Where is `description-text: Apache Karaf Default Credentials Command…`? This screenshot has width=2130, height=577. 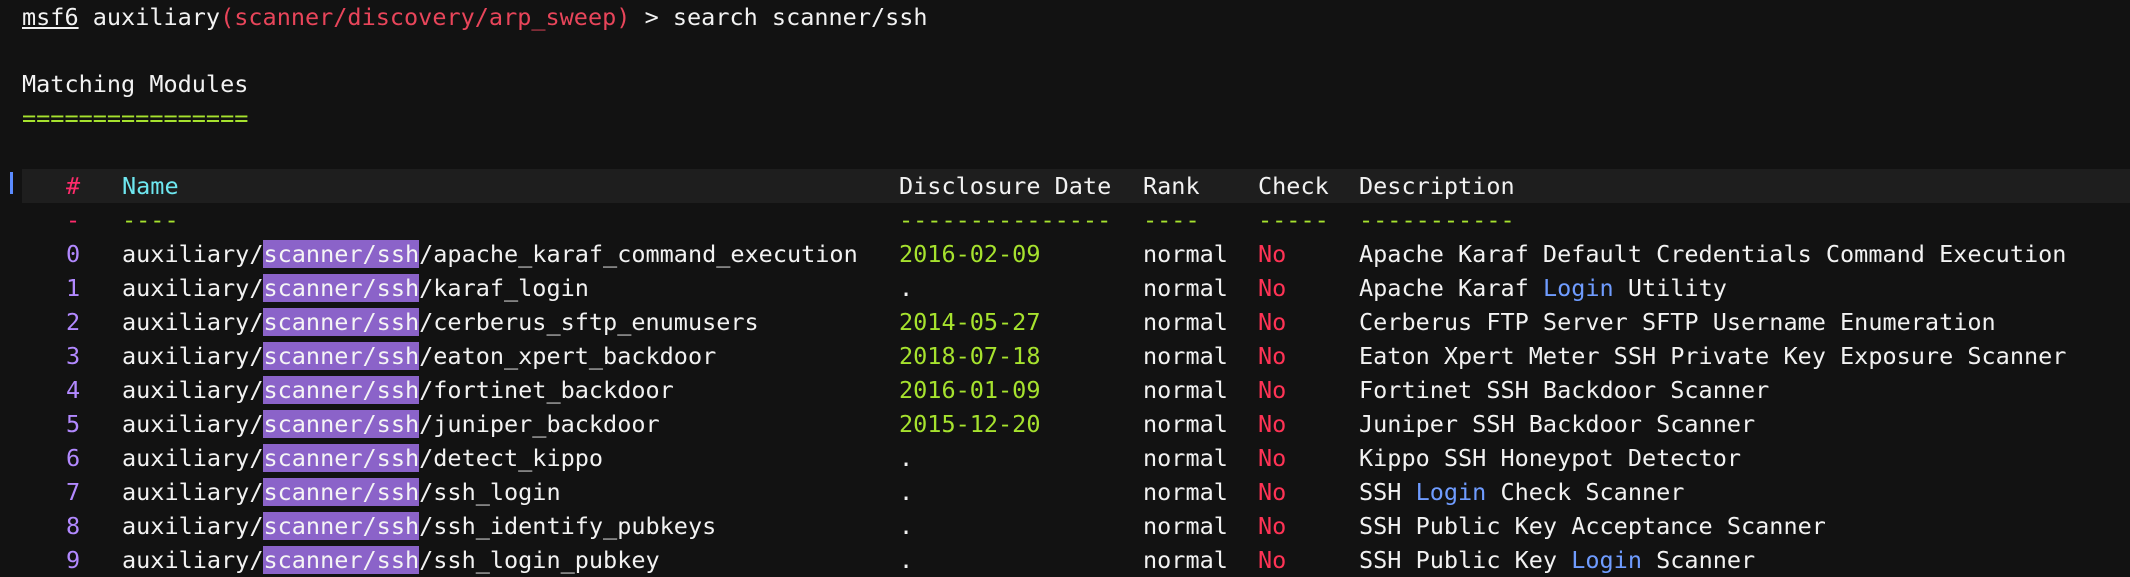
description-text: Apache Karaf Default Credentials Command… is located at coordinates (1713, 254).